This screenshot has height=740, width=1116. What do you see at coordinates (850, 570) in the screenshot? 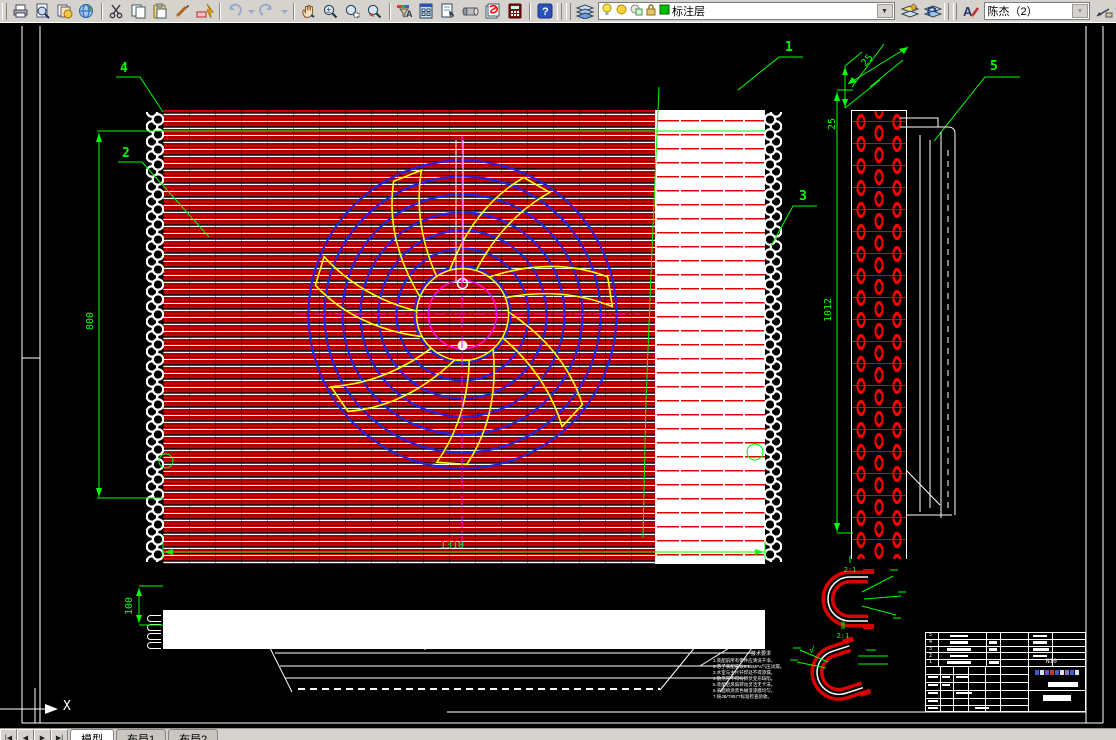
I see `detail-1-scale: 2:1` at bounding box center [850, 570].